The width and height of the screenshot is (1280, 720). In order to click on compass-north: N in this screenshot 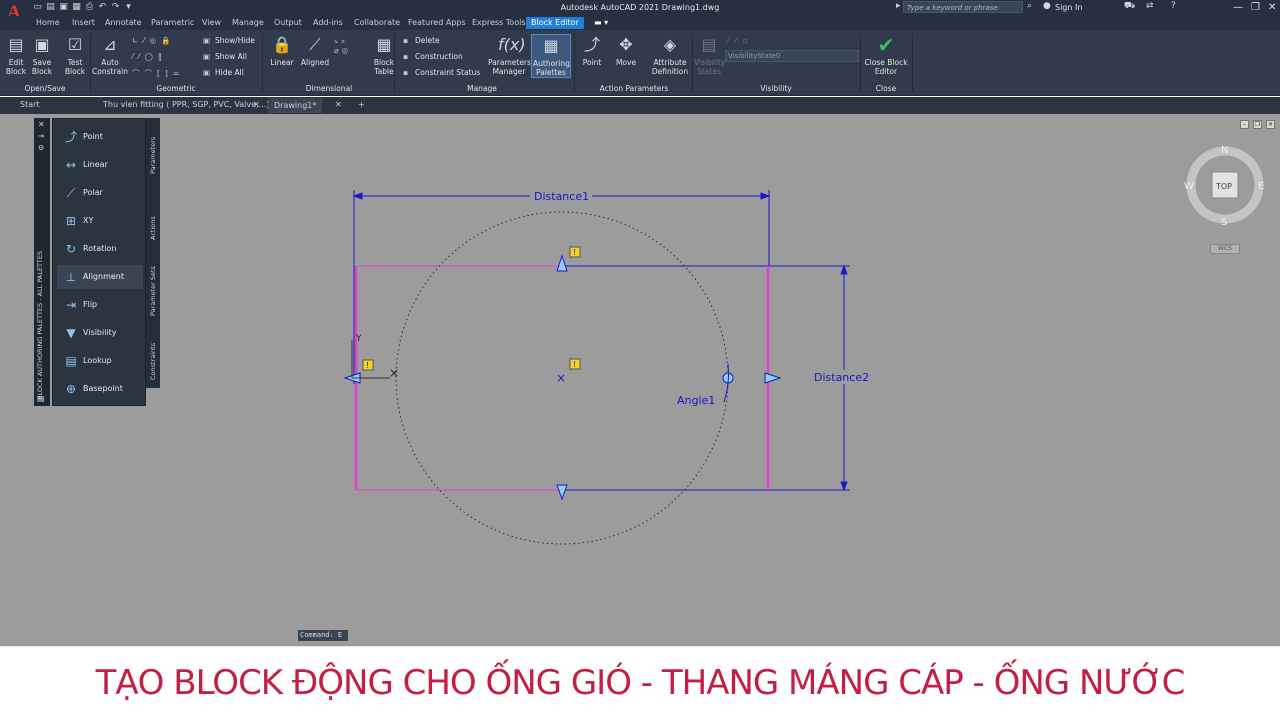, I will do `click(1224, 150)`.